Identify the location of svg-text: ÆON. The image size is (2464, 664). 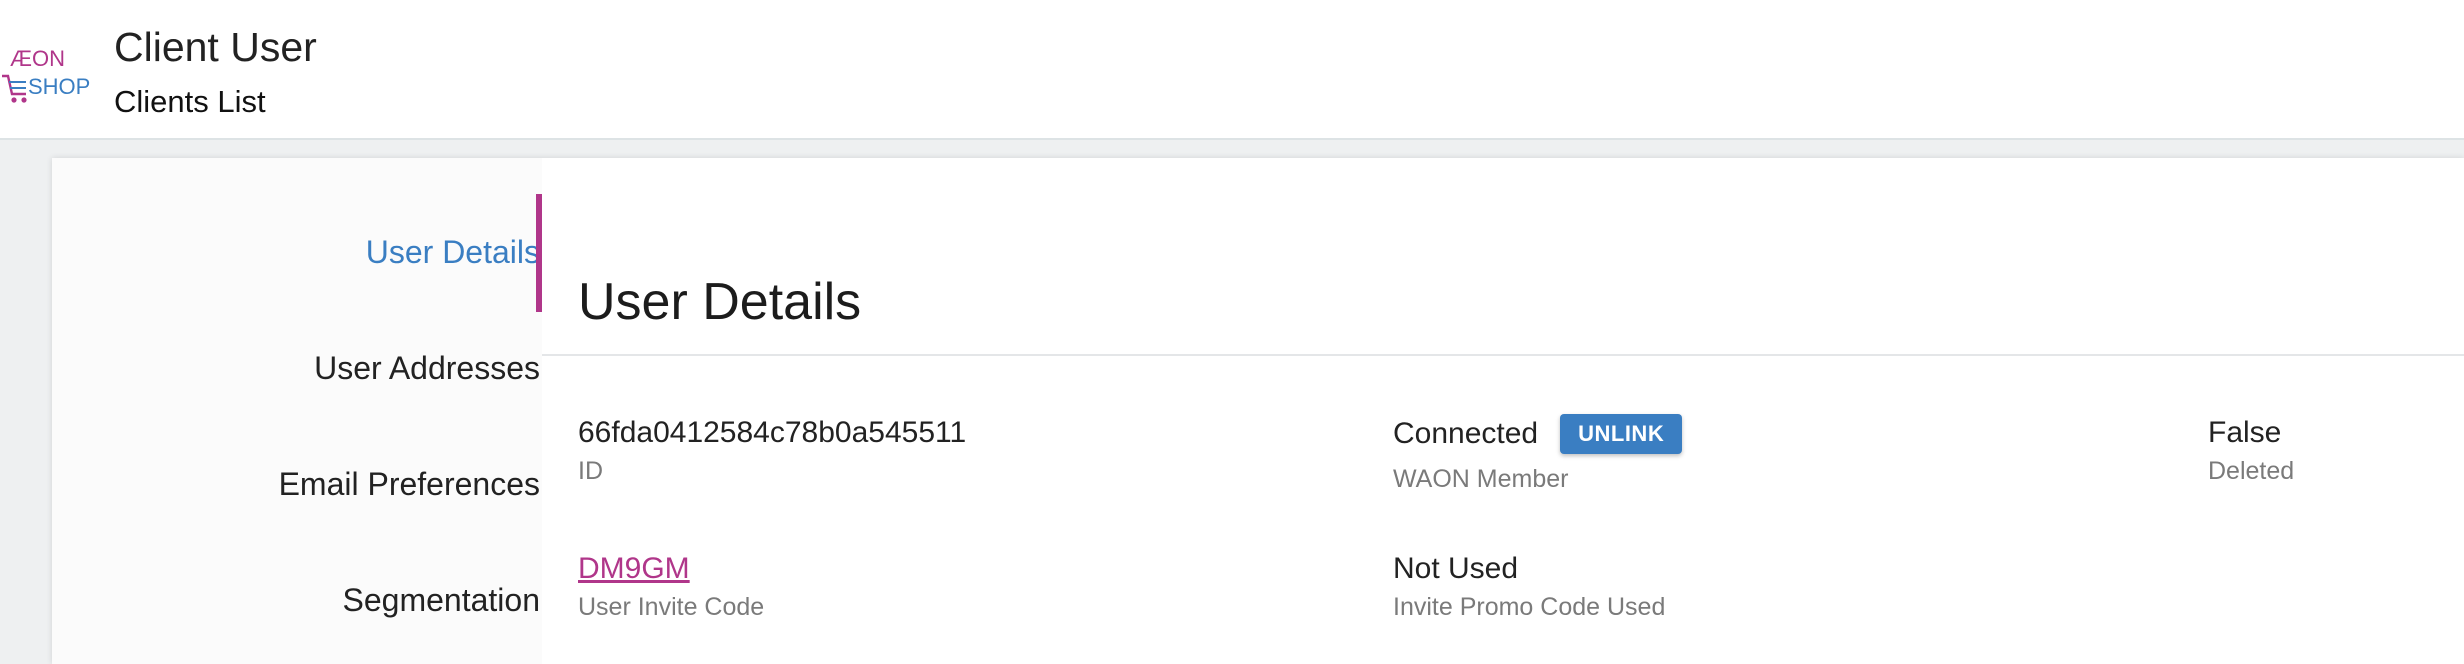
(37, 58).